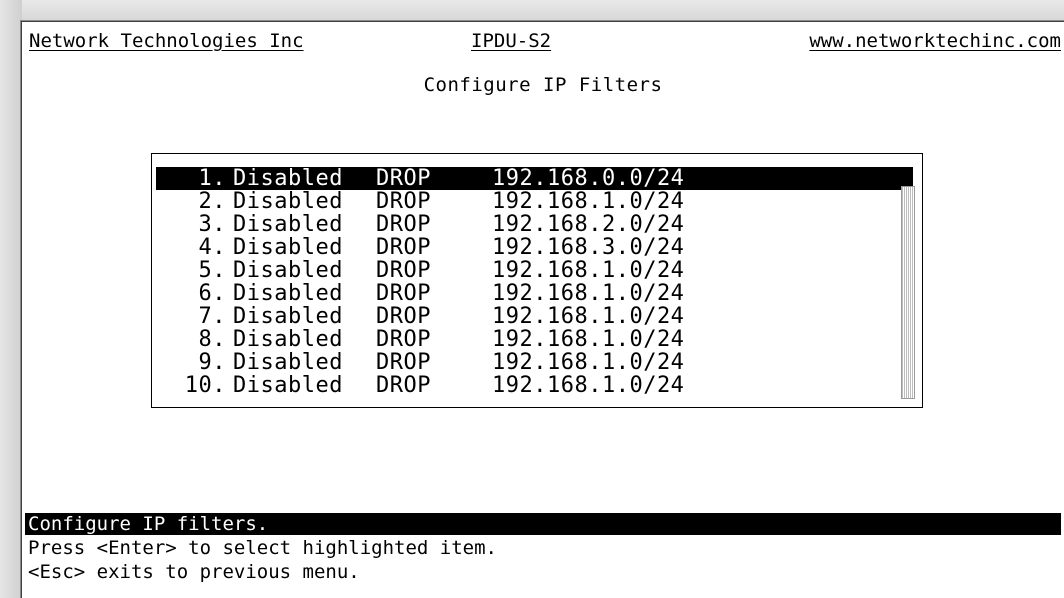 This screenshot has width=1064, height=598. Describe the element at coordinates (212, 339) in the screenshot. I see `filter-number: 8.` at that location.